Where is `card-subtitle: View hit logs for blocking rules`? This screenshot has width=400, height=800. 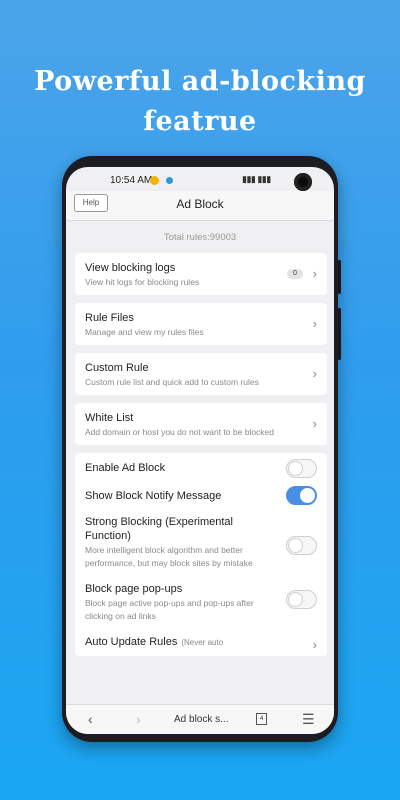 card-subtitle: View hit logs for blocking rules is located at coordinates (142, 282).